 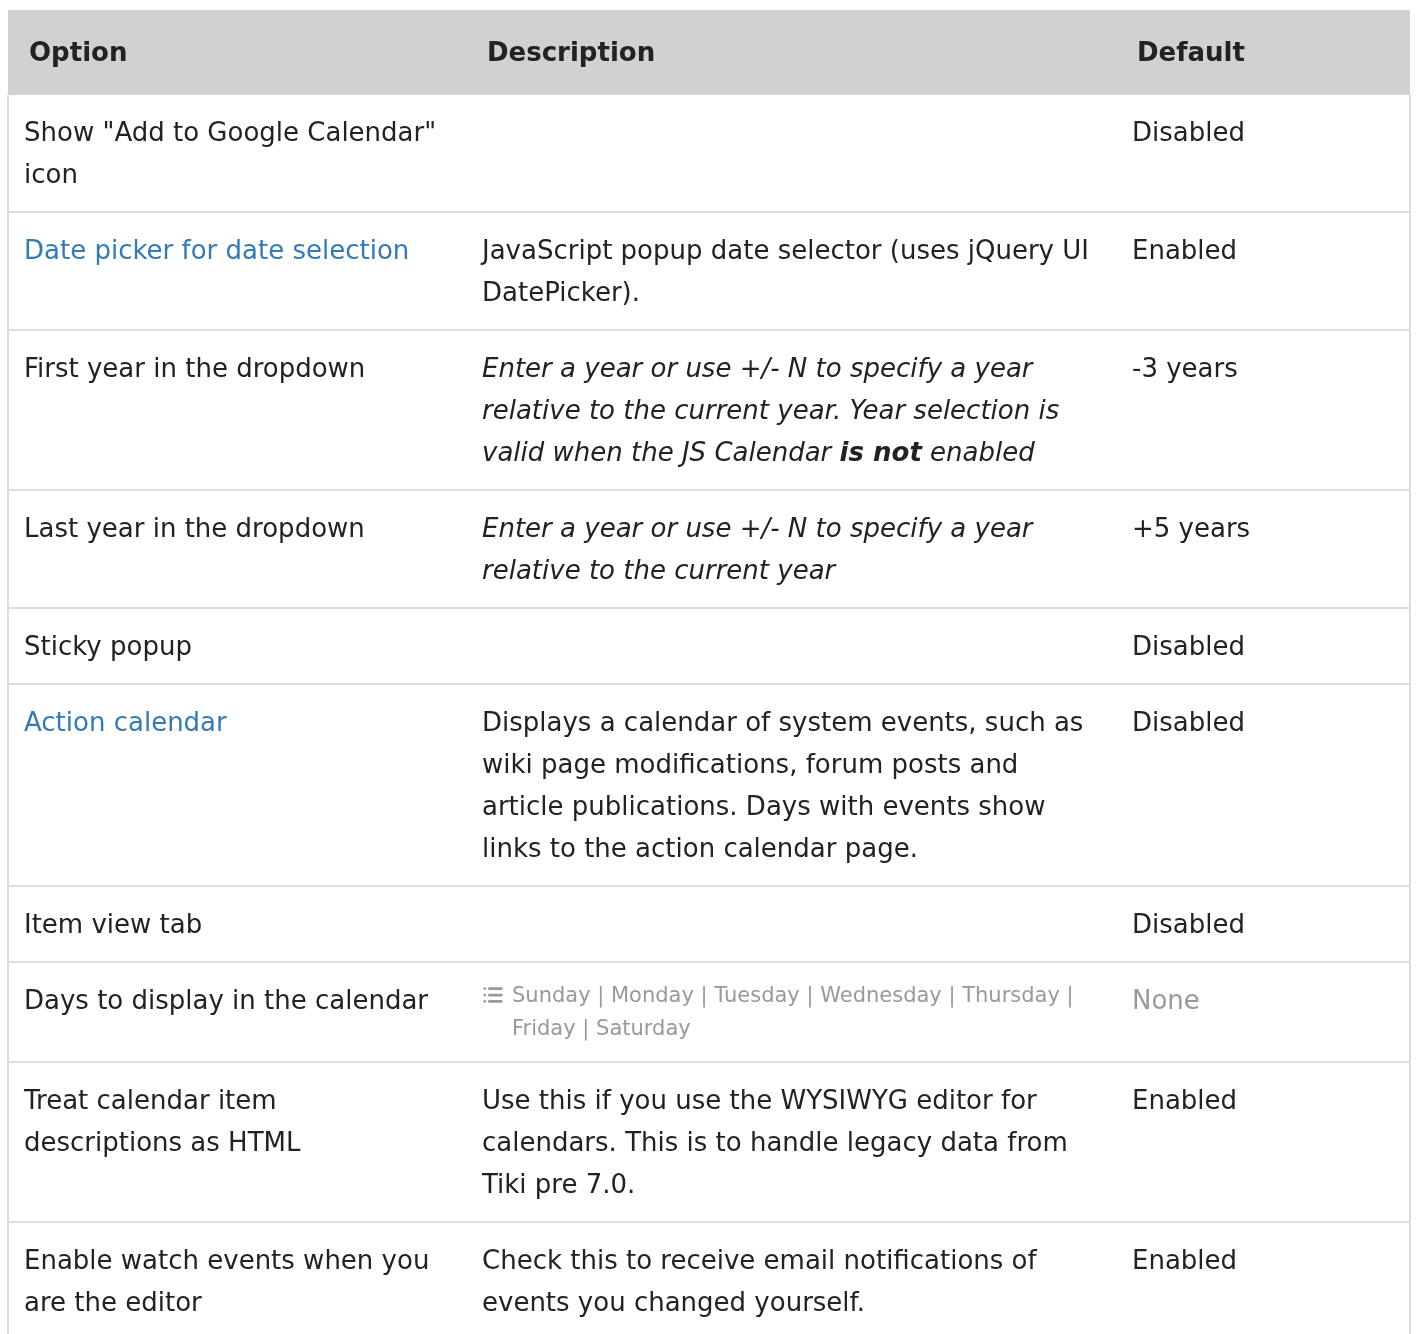 What do you see at coordinates (226, 1000) in the screenshot?
I see `option-text: Days to display in the calendar` at bounding box center [226, 1000].